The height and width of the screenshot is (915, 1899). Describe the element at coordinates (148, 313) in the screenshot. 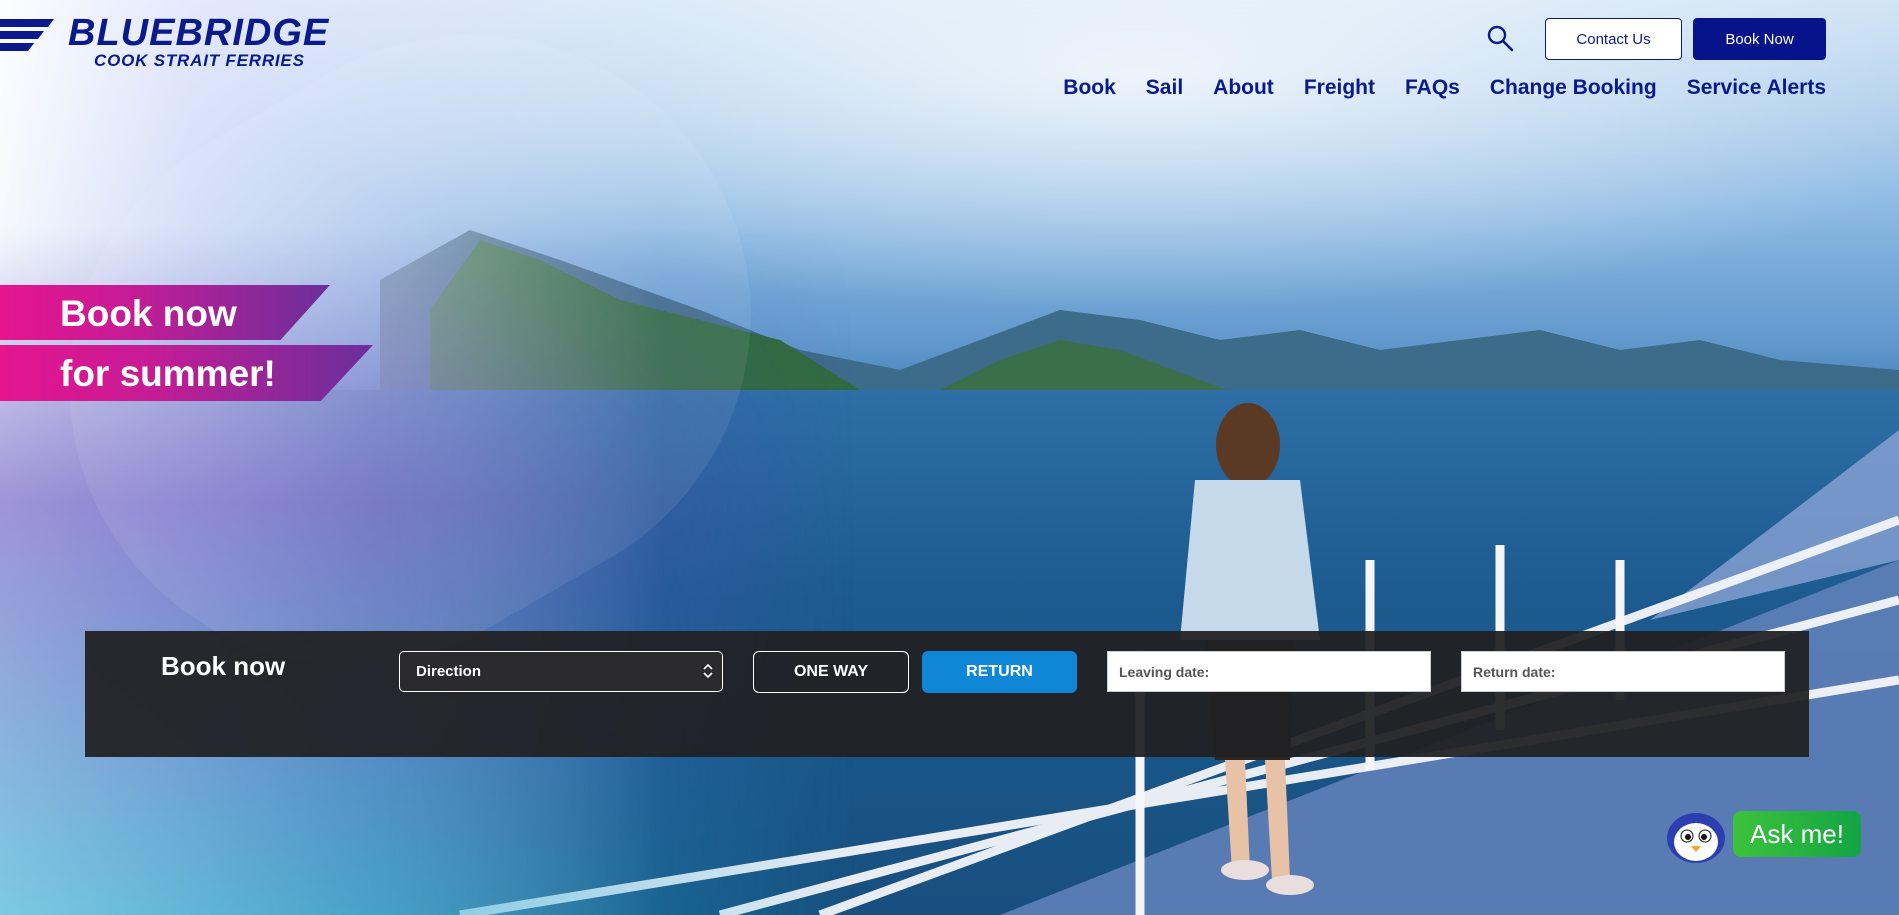

I see `promo-line-1: Book now` at that location.